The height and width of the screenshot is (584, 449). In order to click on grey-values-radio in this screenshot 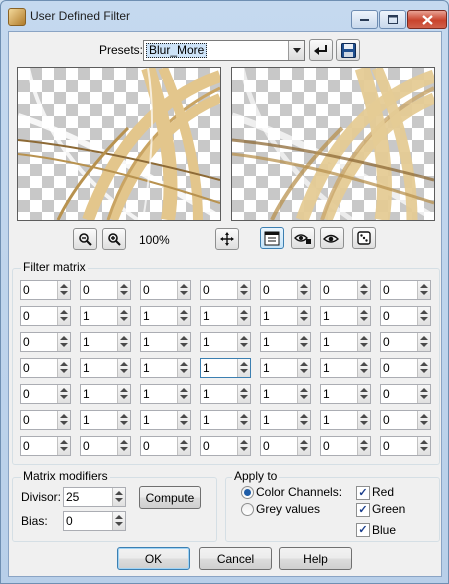, I will do `click(247, 509)`.